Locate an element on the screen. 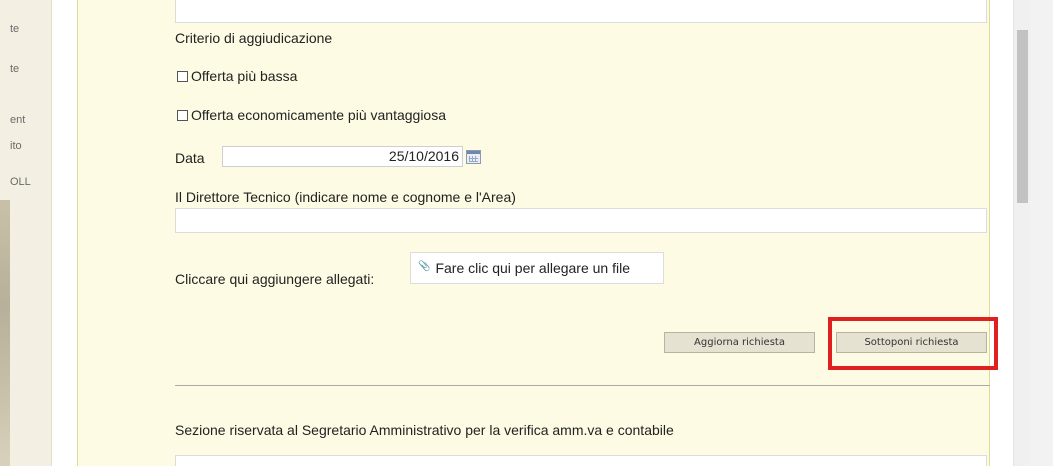 The width and height of the screenshot is (1053, 466). sidebar-fragment: ito is located at coordinates (16, 146).